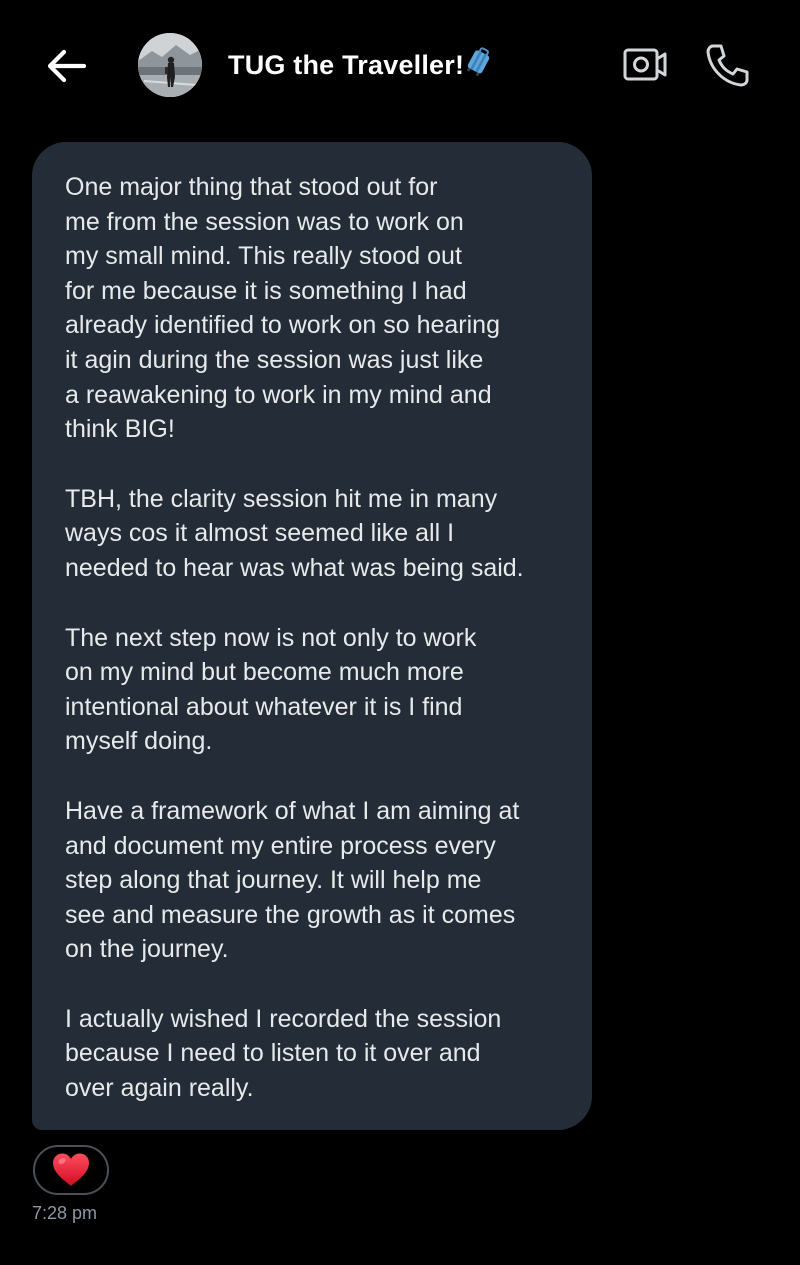 The width and height of the screenshot is (800, 1265). I want to click on heart-icon: ❤️, so click(71, 1169).